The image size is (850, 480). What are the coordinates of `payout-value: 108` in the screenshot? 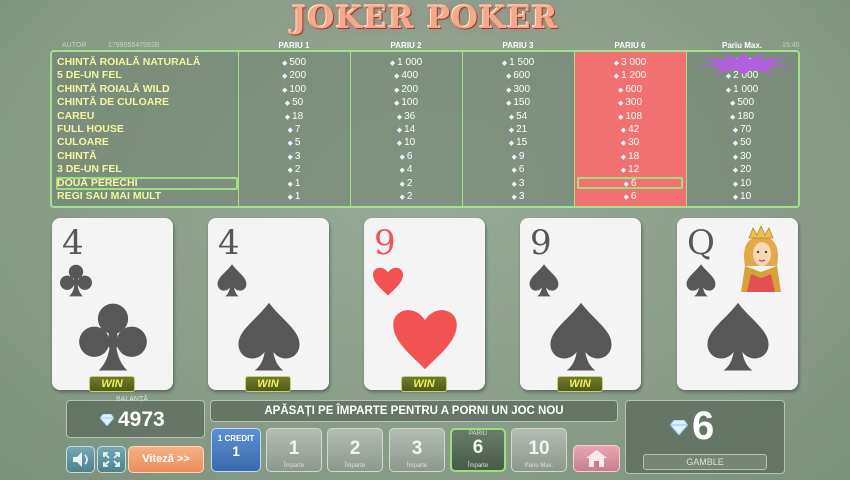 It's located at (634, 116).